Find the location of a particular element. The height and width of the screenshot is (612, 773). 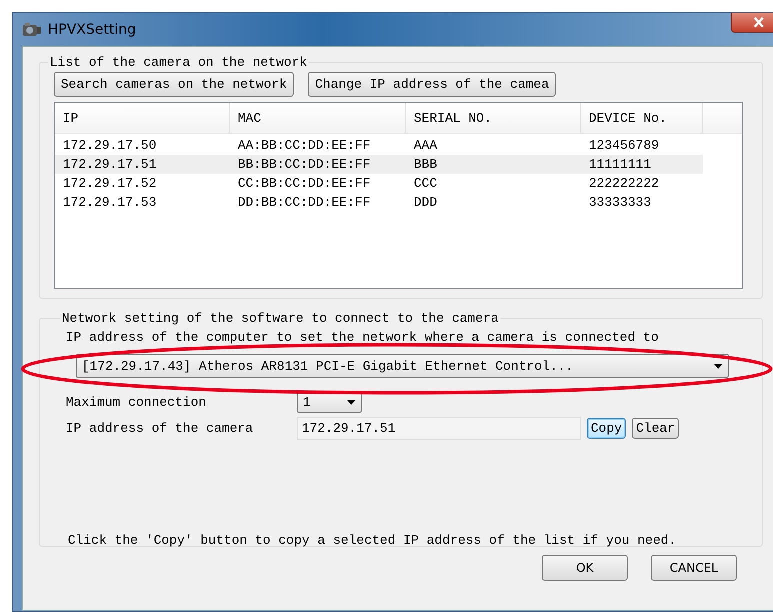

close-icon is located at coordinates (759, 22).